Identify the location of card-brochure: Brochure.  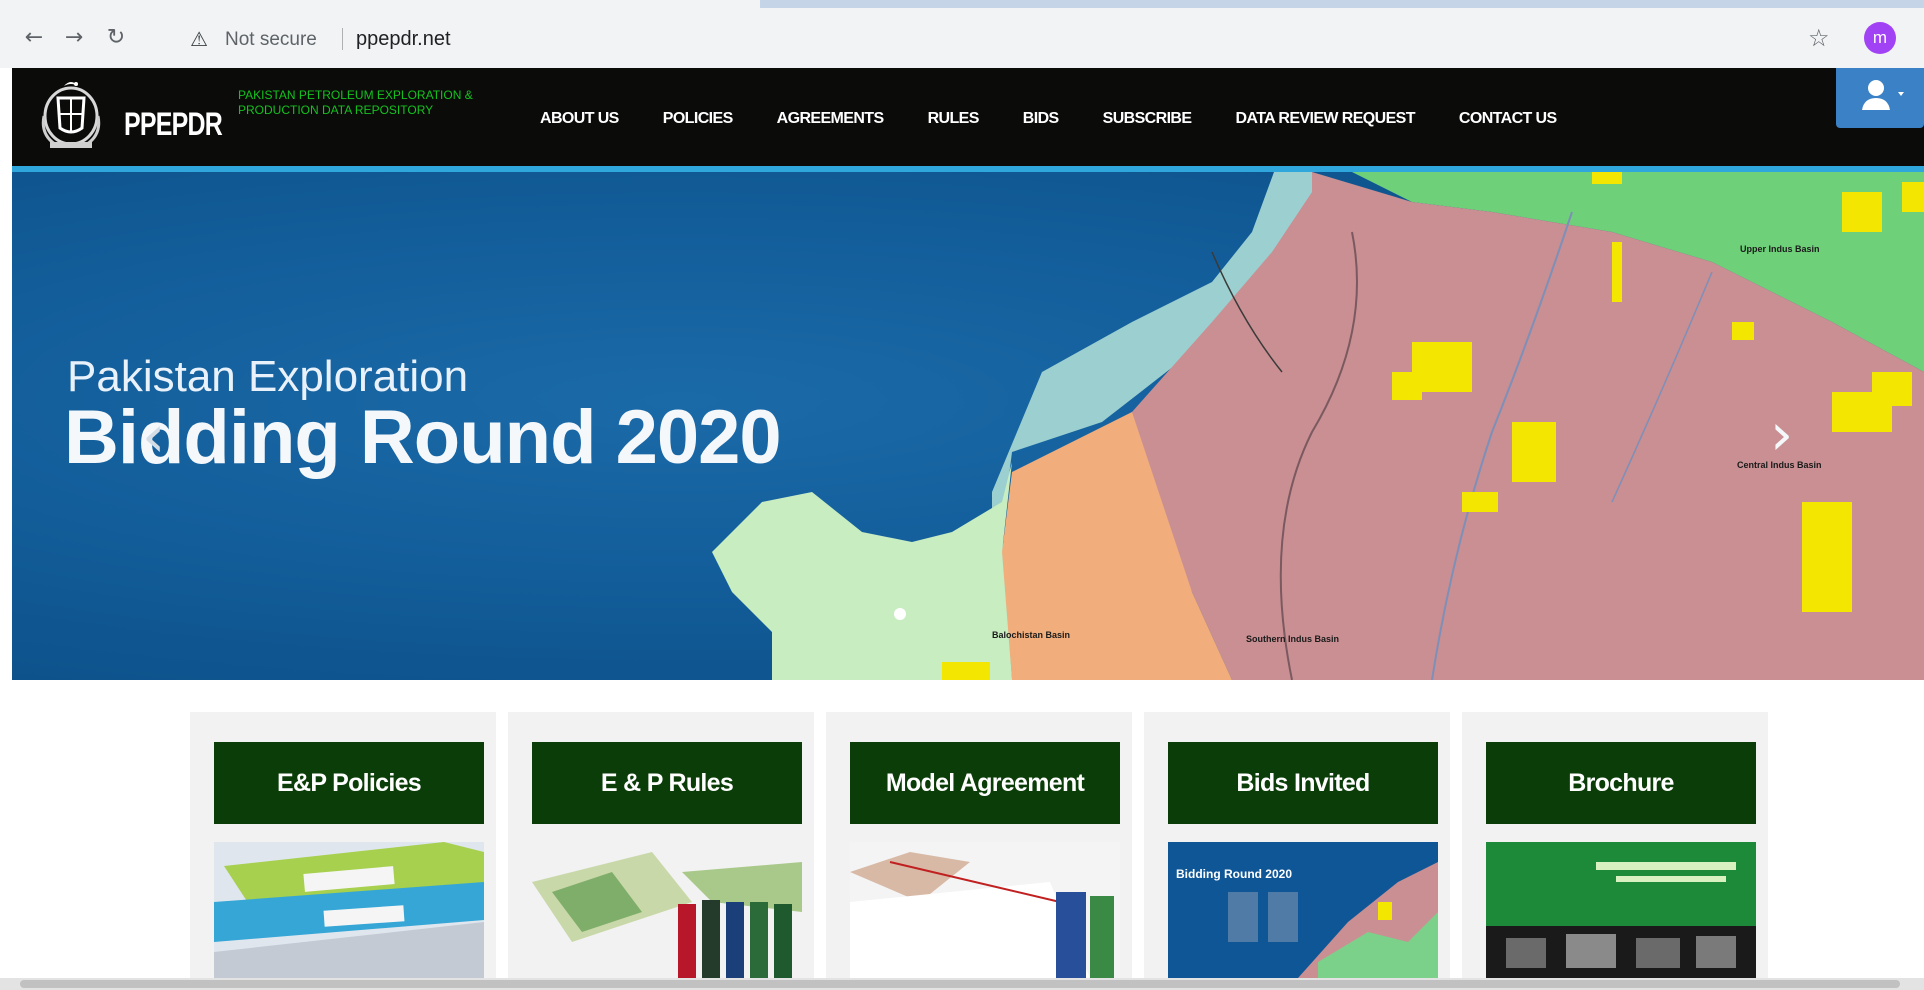
(1615, 845).